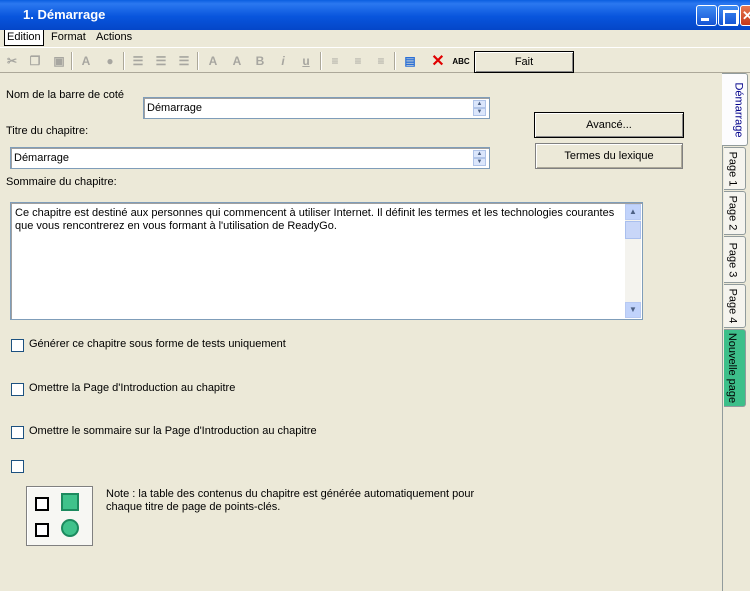 Image resolution: width=750 pixels, height=591 pixels. I want to click on checkbox-tests-only, so click(17, 345).